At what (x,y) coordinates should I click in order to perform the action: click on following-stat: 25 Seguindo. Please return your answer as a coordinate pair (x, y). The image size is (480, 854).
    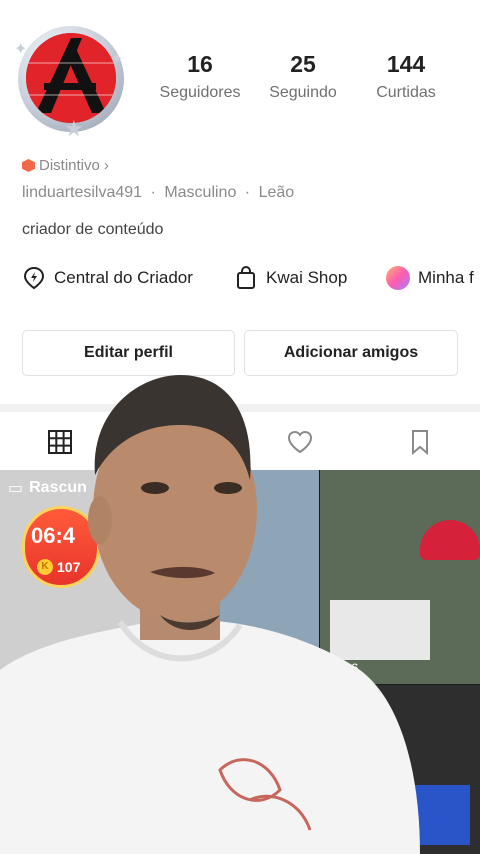
    Looking at the image, I should click on (303, 76).